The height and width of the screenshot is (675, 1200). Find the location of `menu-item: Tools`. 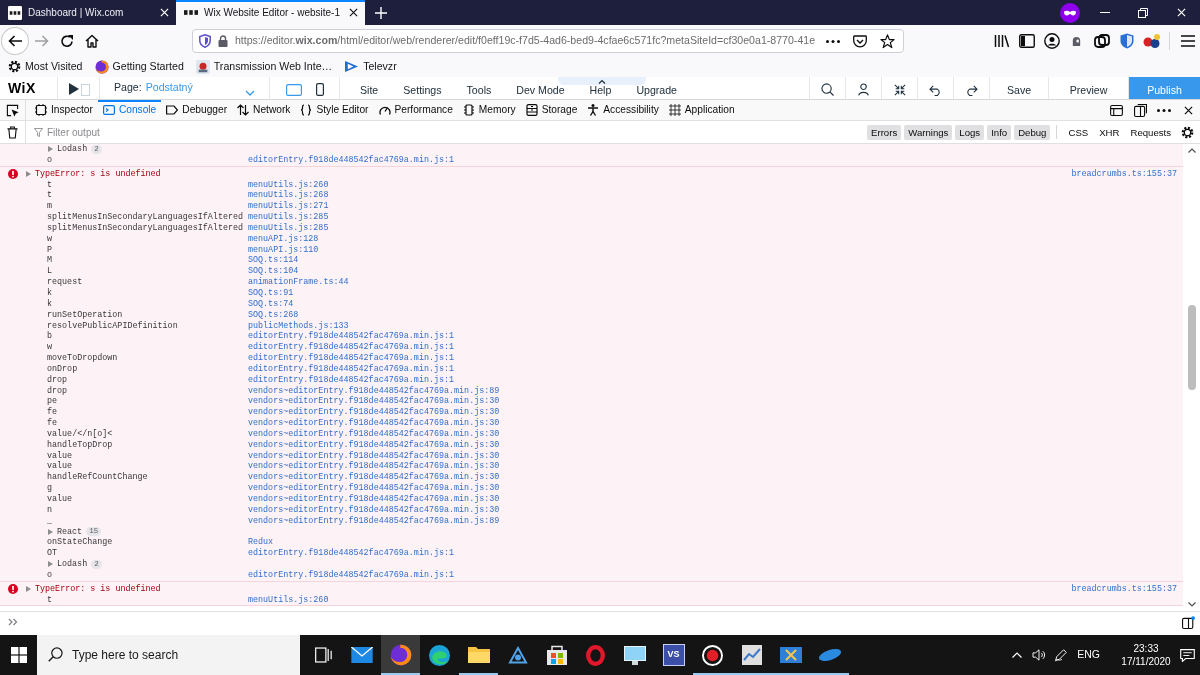

menu-item: Tools is located at coordinates (479, 90).